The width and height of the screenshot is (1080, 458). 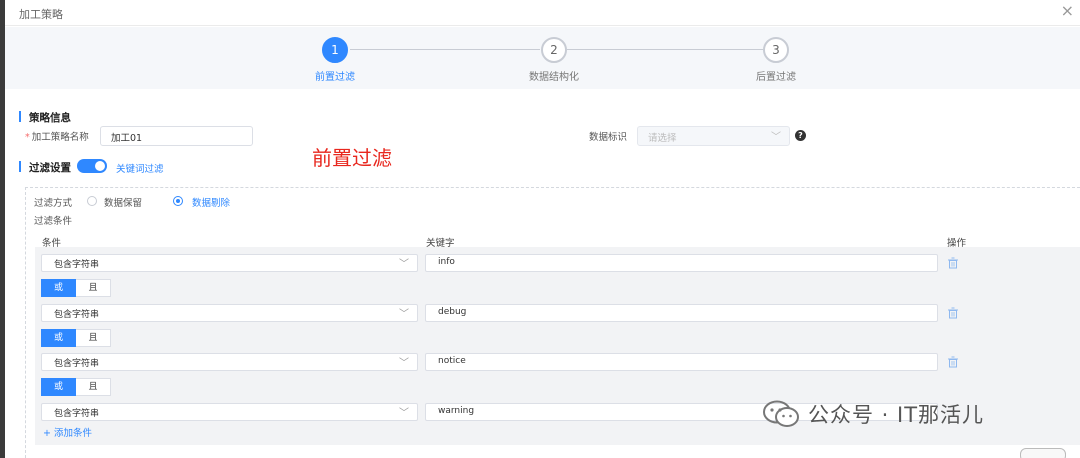 I want to click on add-condition-button: + 添加条件, so click(x=67, y=432).